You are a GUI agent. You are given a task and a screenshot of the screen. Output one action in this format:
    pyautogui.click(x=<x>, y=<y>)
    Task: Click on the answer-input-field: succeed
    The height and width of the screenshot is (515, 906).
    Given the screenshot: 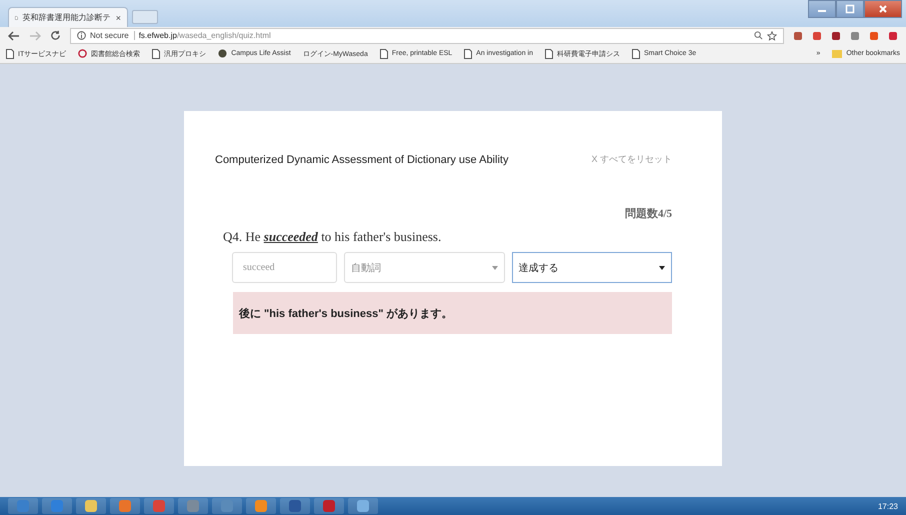 What is the action you would take?
    pyautogui.click(x=284, y=267)
    